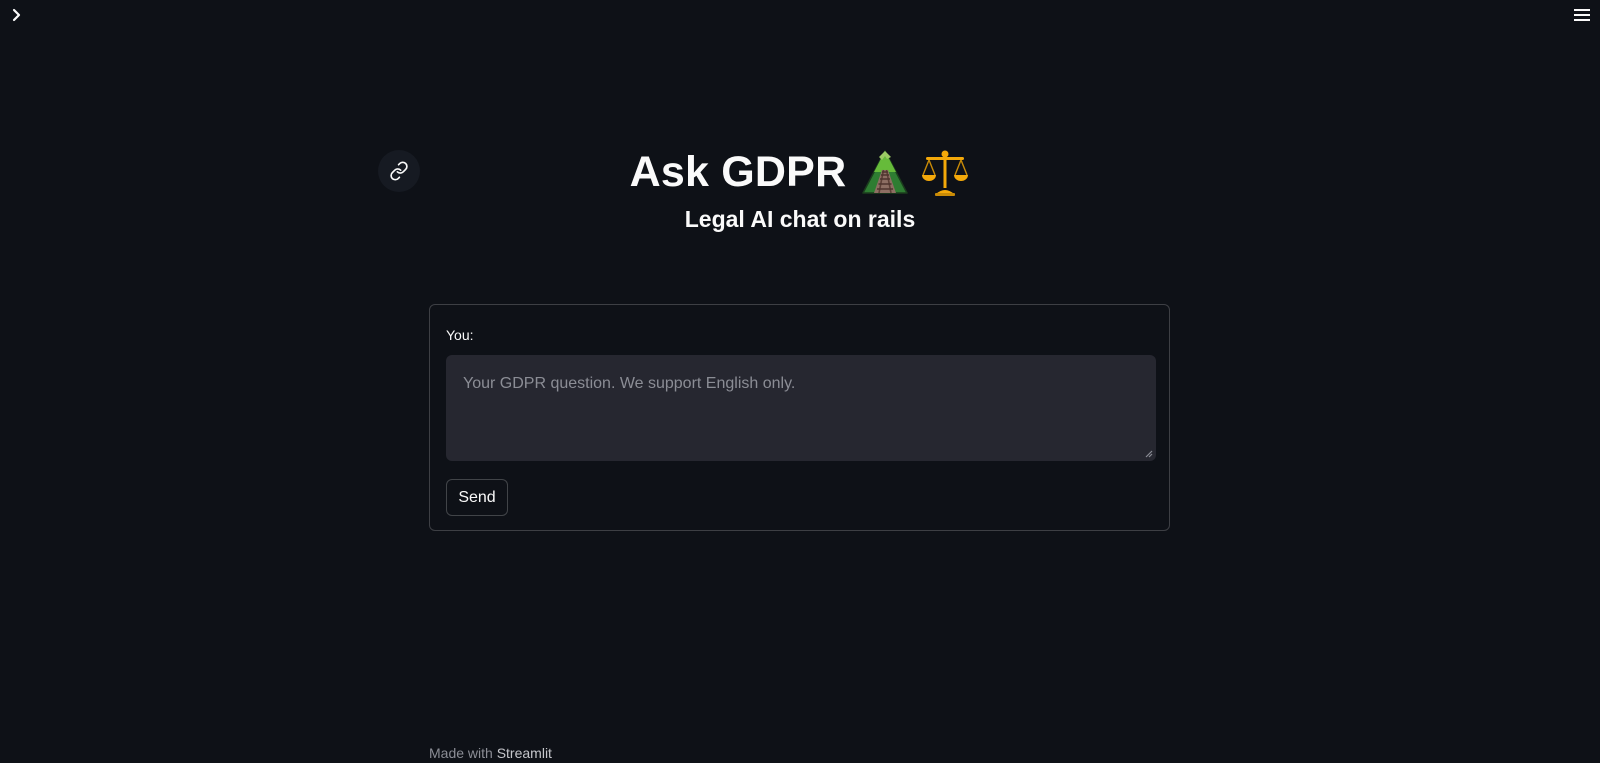  What do you see at coordinates (524, 753) in the screenshot?
I see `streamlit-link: Streamlit` at bounding box center [524, 753].